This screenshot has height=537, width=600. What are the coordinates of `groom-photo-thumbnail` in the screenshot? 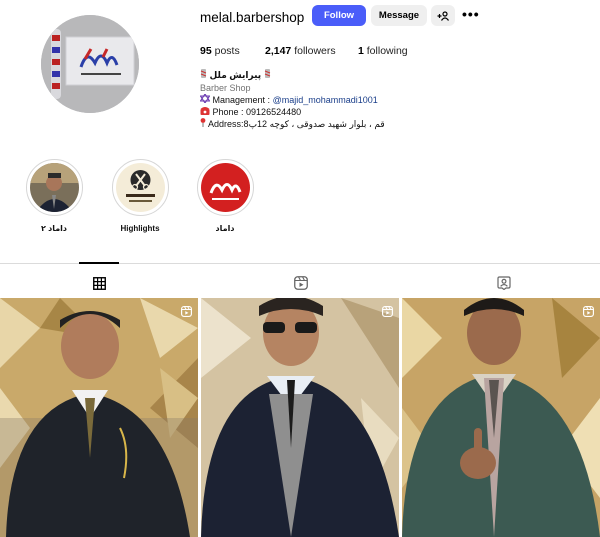 It's located at (54, 187).